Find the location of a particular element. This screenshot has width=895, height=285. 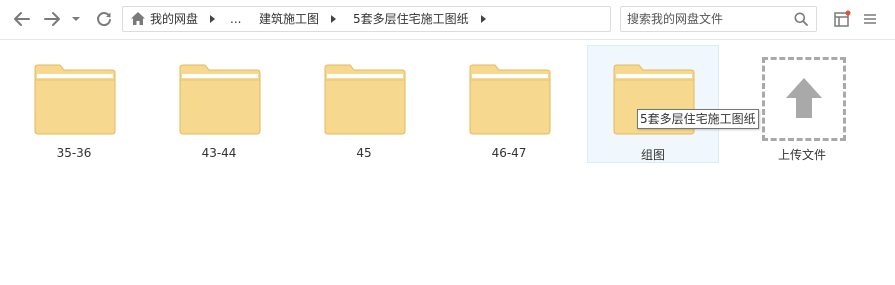

breadcrumb-my-disk: 我的网盘 is located at coordinates (174, 19).